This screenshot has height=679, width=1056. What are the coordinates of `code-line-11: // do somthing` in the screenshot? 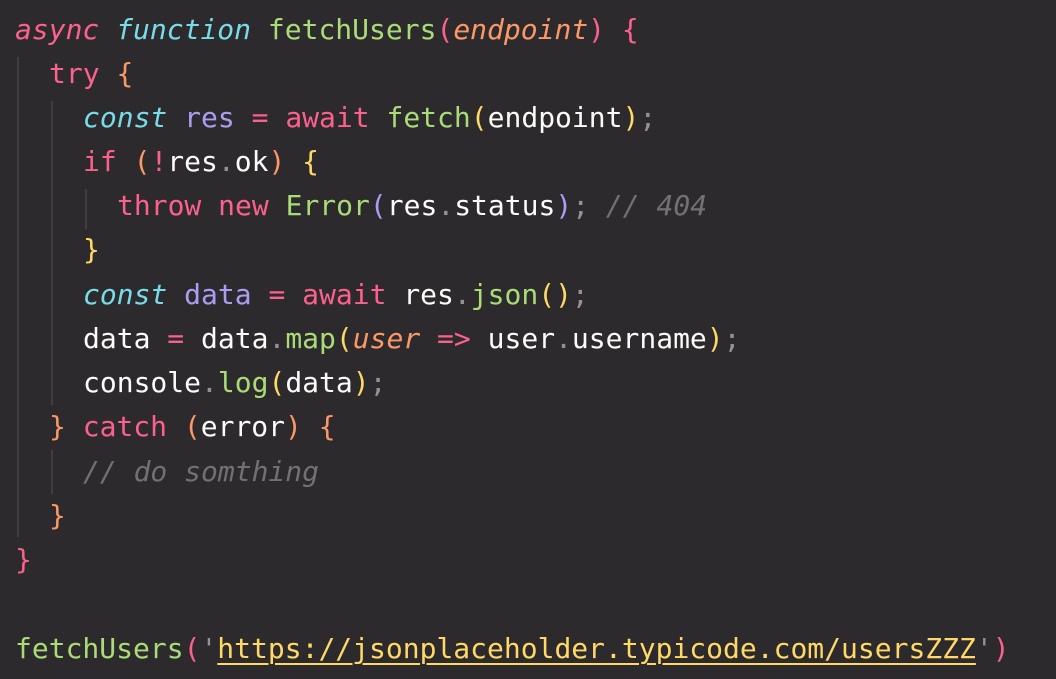 It's located at (201, 472).